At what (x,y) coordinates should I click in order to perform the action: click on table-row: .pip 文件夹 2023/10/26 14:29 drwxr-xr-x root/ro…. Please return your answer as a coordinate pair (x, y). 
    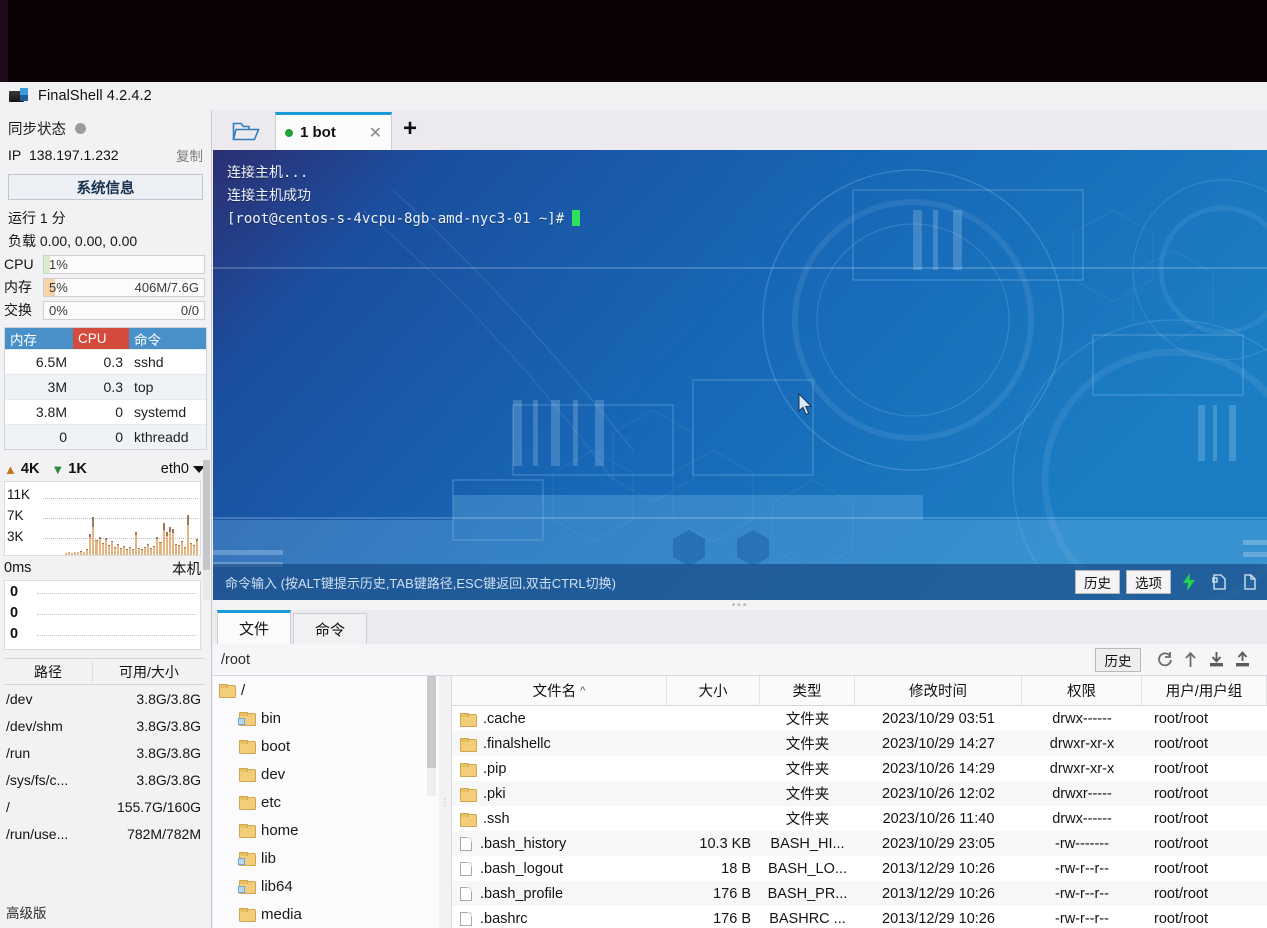
    Looking at the image, I should click on (859, 768).